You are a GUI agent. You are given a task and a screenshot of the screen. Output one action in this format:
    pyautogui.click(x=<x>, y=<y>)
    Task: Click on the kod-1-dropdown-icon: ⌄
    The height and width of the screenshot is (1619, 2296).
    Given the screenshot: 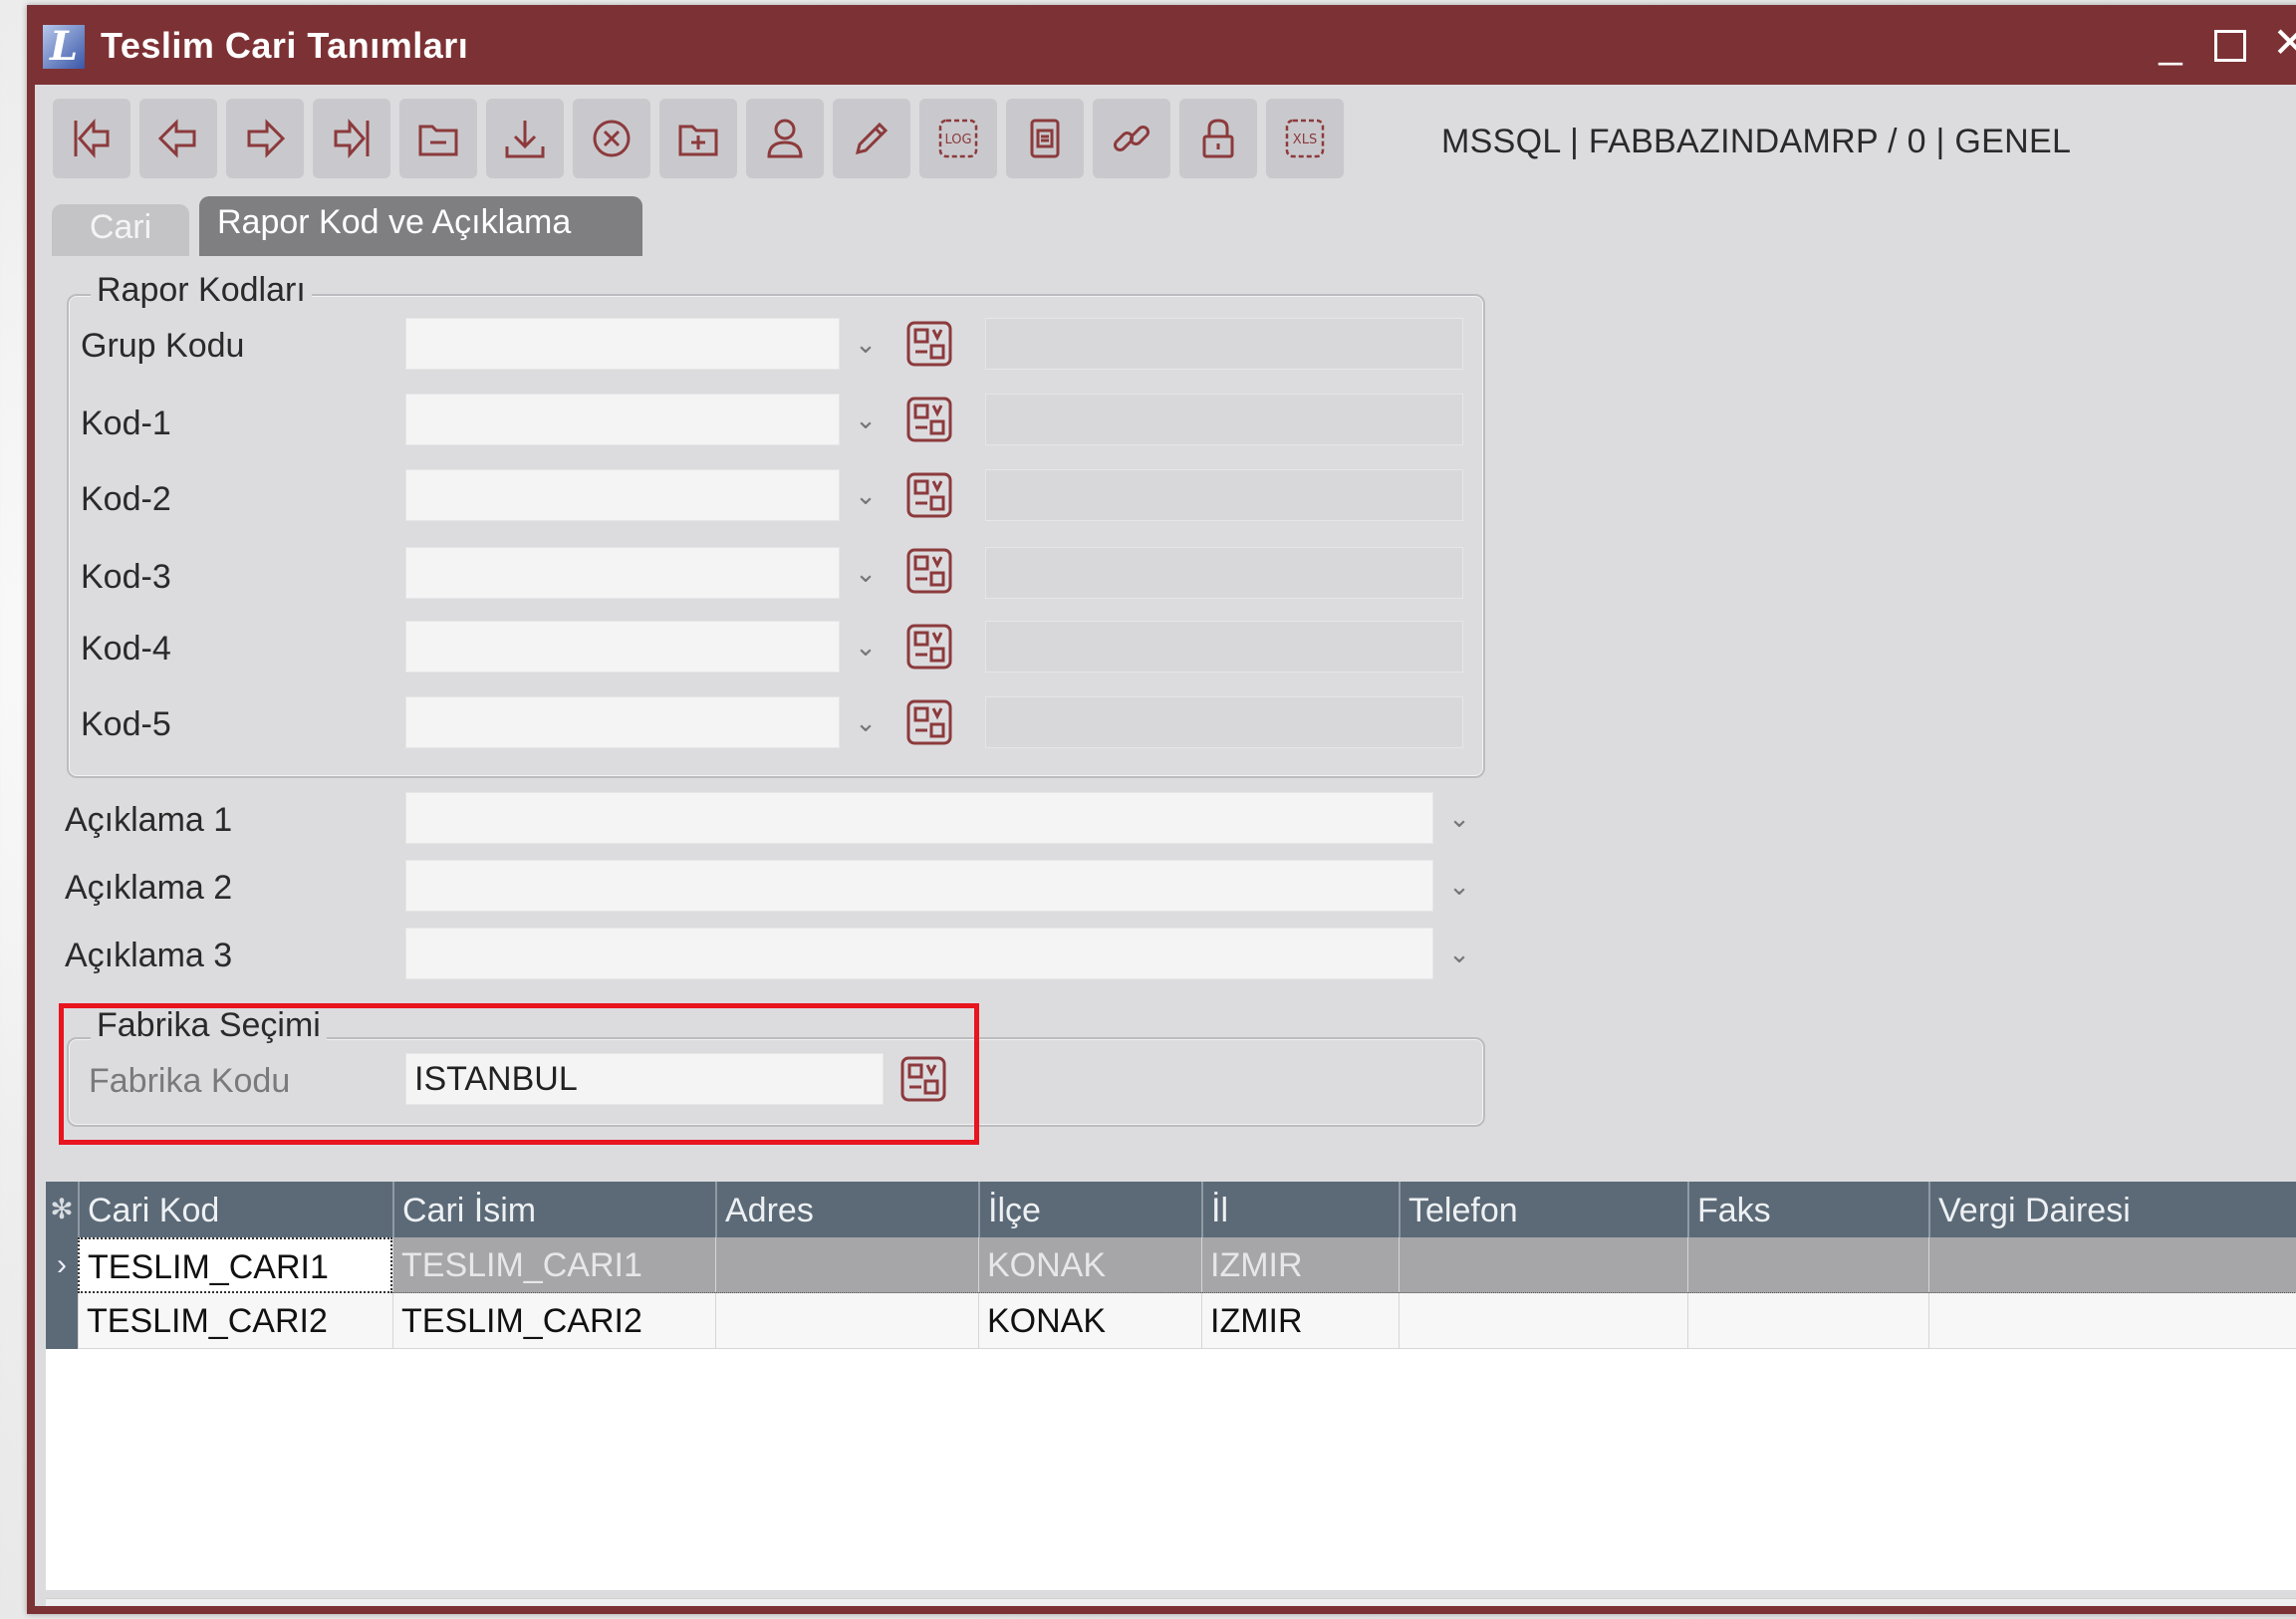 What is the action you would take?
    pyautogui.click(x=866, y=420)
    